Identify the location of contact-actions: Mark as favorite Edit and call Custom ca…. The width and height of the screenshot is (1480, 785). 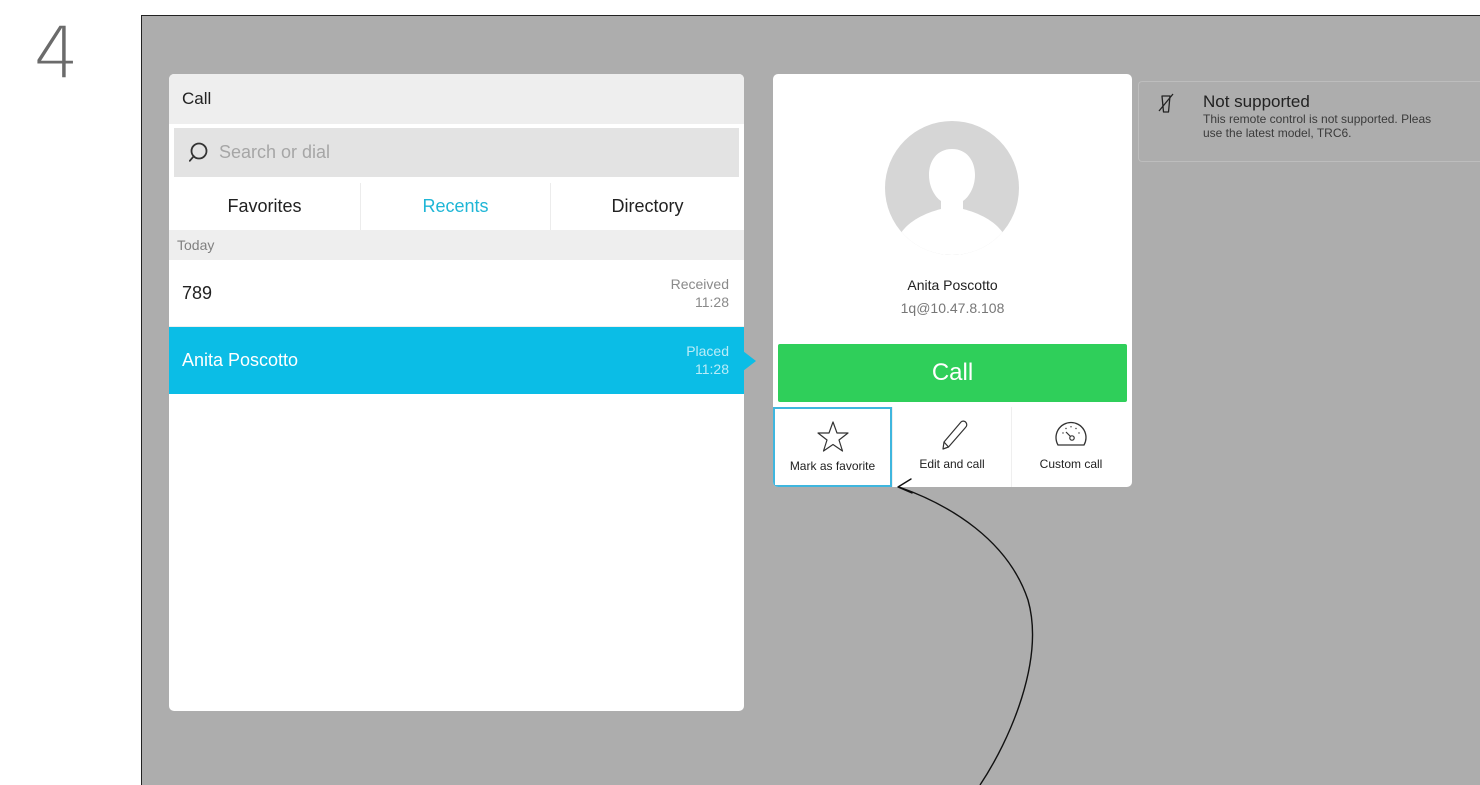
(952, 447).